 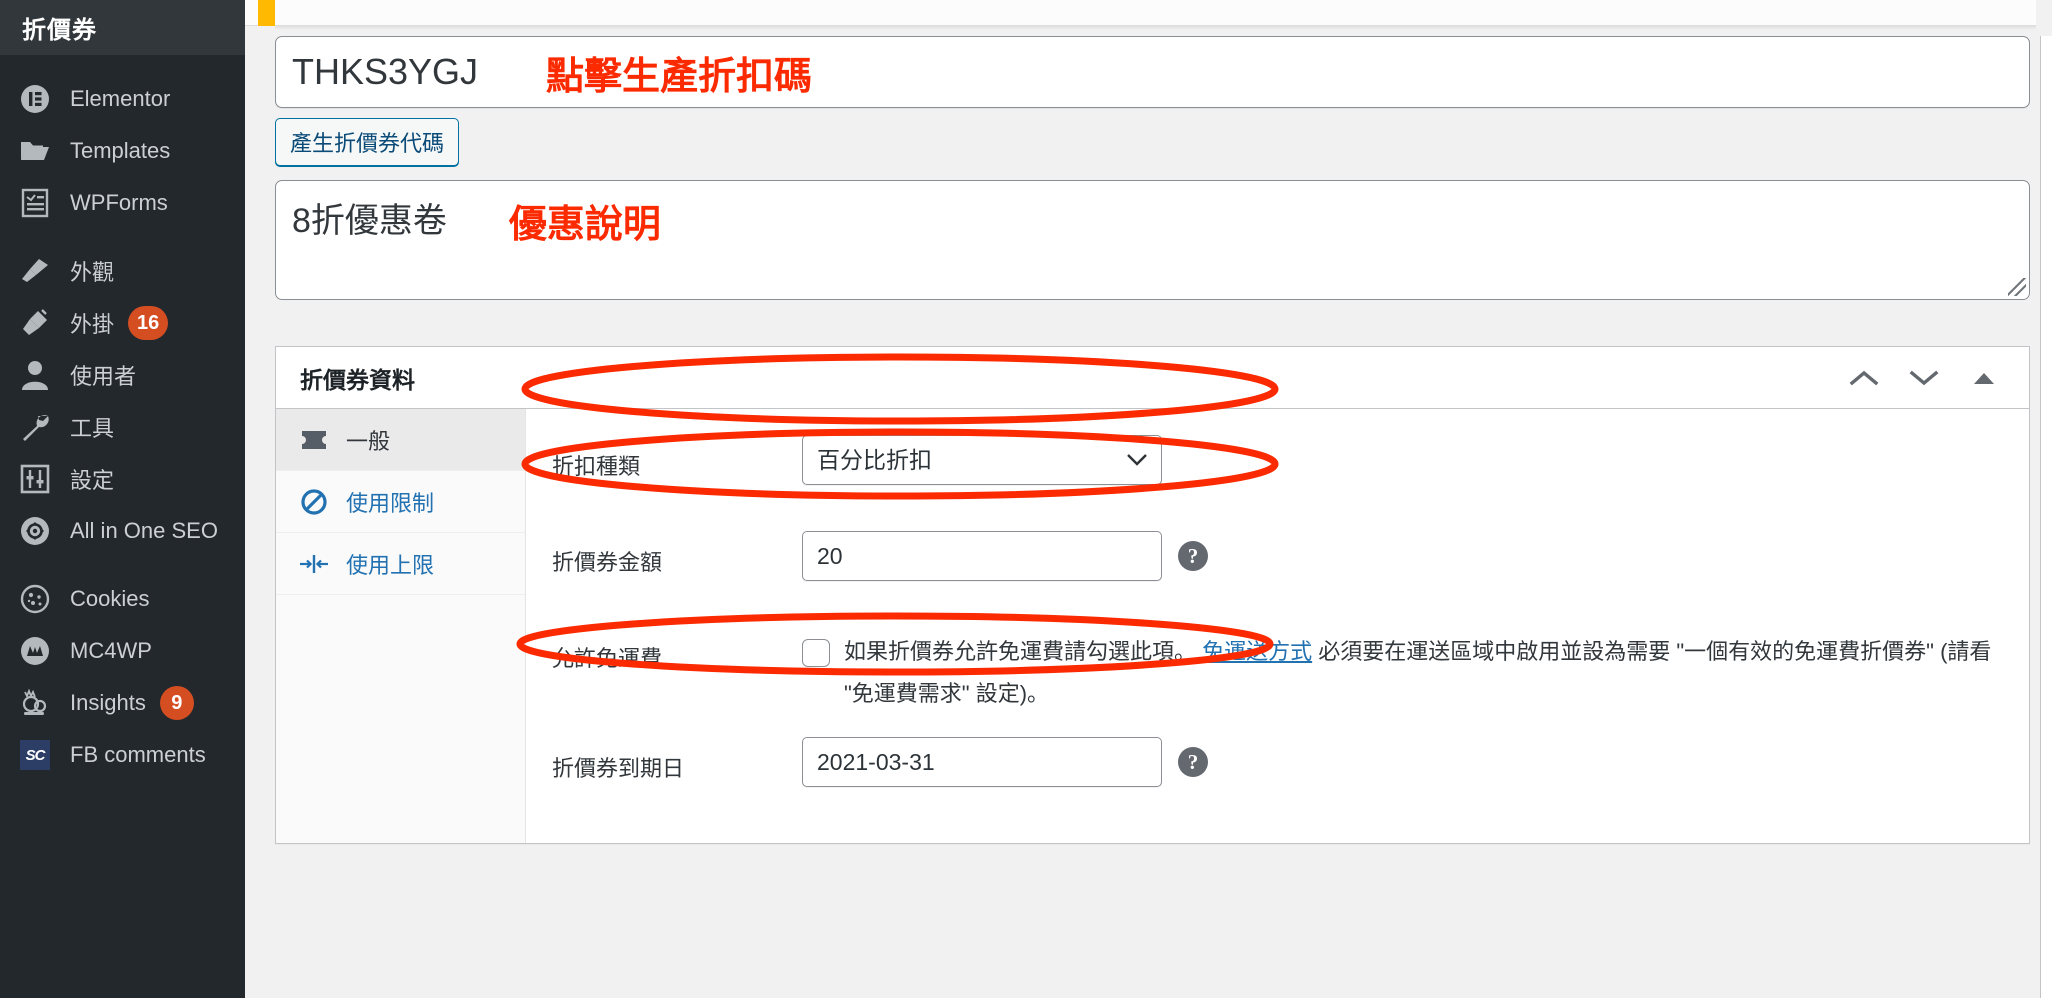 What do you see at coordinates (982, 762) in the screenshot?
I see `expiry-date-input` at bounding box center [982, 762].